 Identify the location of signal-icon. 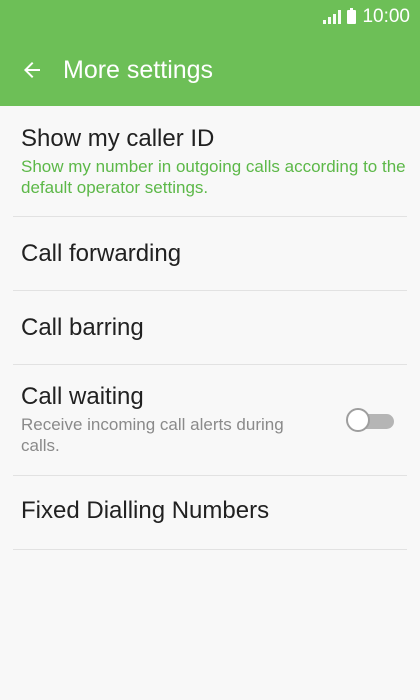
(332, 17).